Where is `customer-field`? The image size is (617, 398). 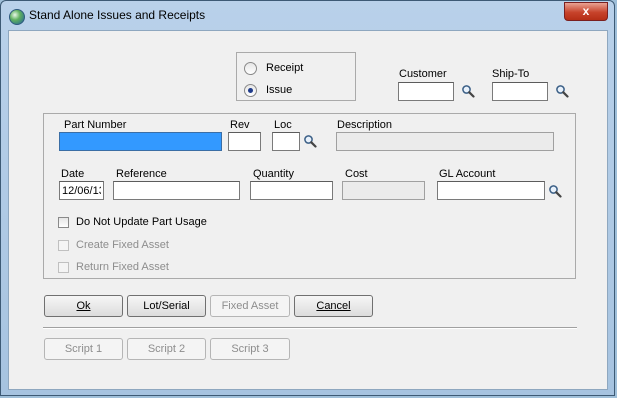
customer-field is located at coordinates (426, 91).